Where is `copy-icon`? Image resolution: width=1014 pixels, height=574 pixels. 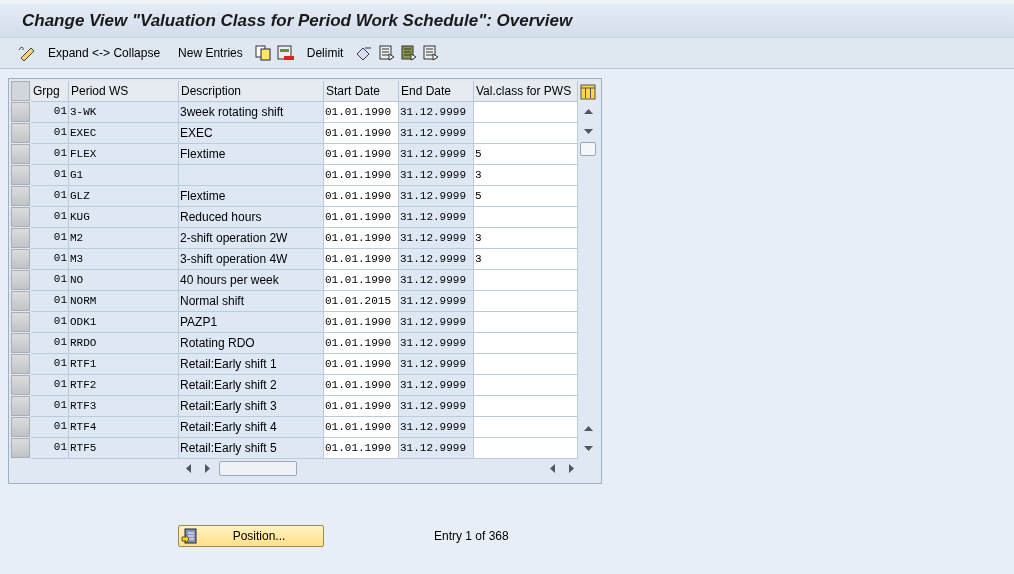 copy-icon is located at coordinates (262, 53).